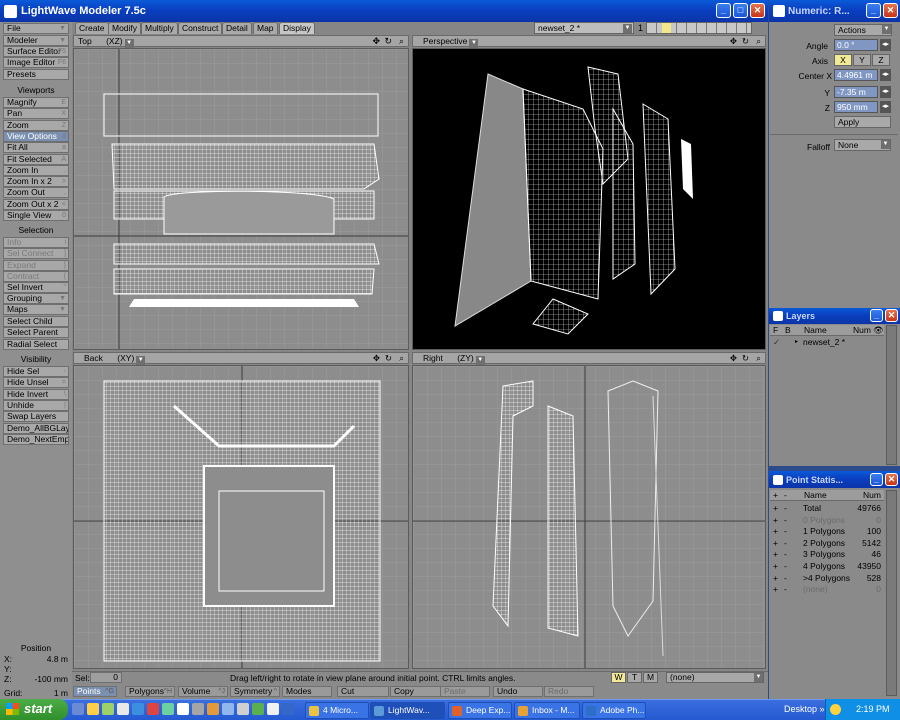 This screenshot has height=720, width=900. I want to click on point-stat-row: + - 3 Polygons 46, so click(827, 554).